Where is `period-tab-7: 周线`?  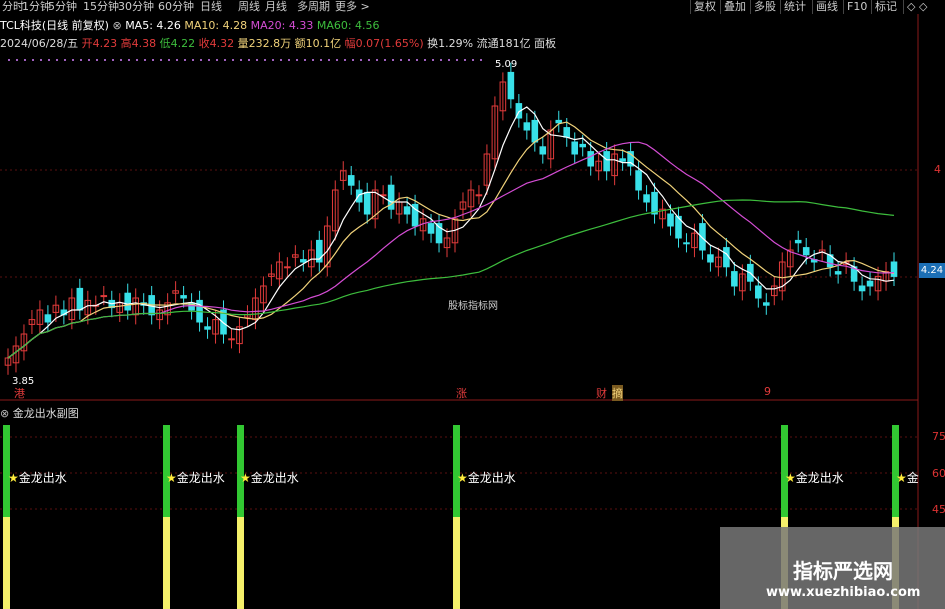
period-tab-7: 周线 is located at coordinates (249, 7).